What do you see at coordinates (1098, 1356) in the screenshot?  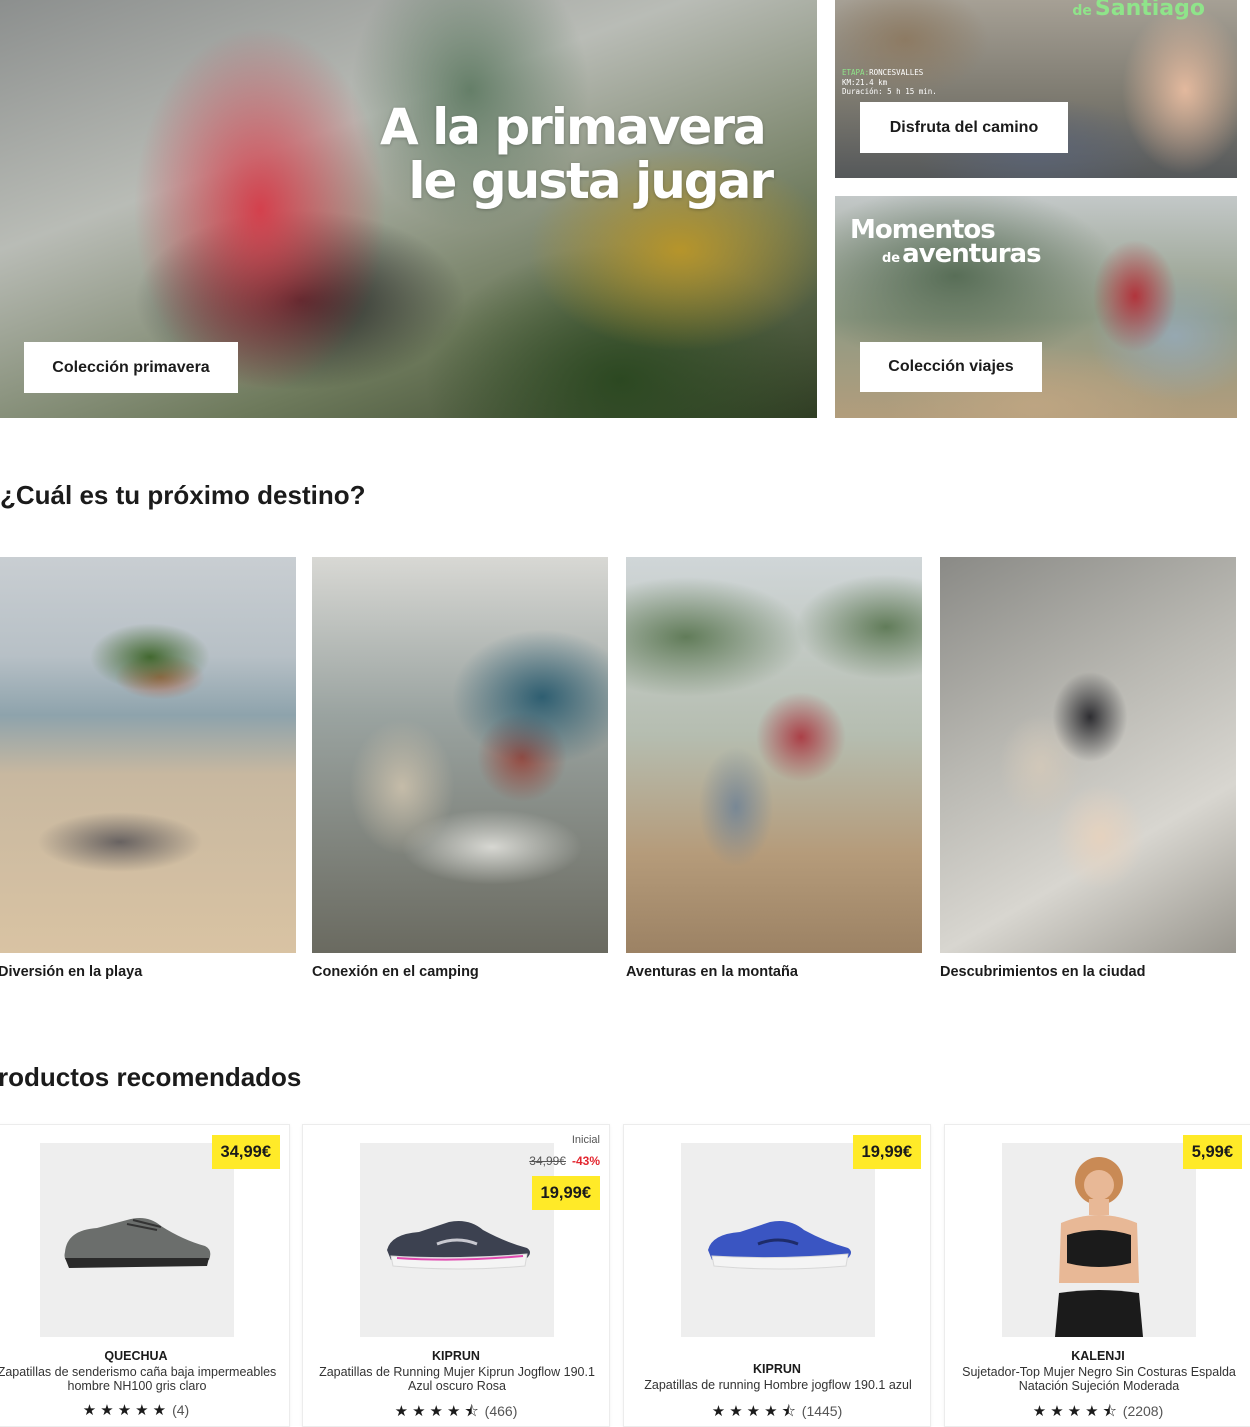 I see `product-brand: KALENJI` at bounding box center [1098, 1356].